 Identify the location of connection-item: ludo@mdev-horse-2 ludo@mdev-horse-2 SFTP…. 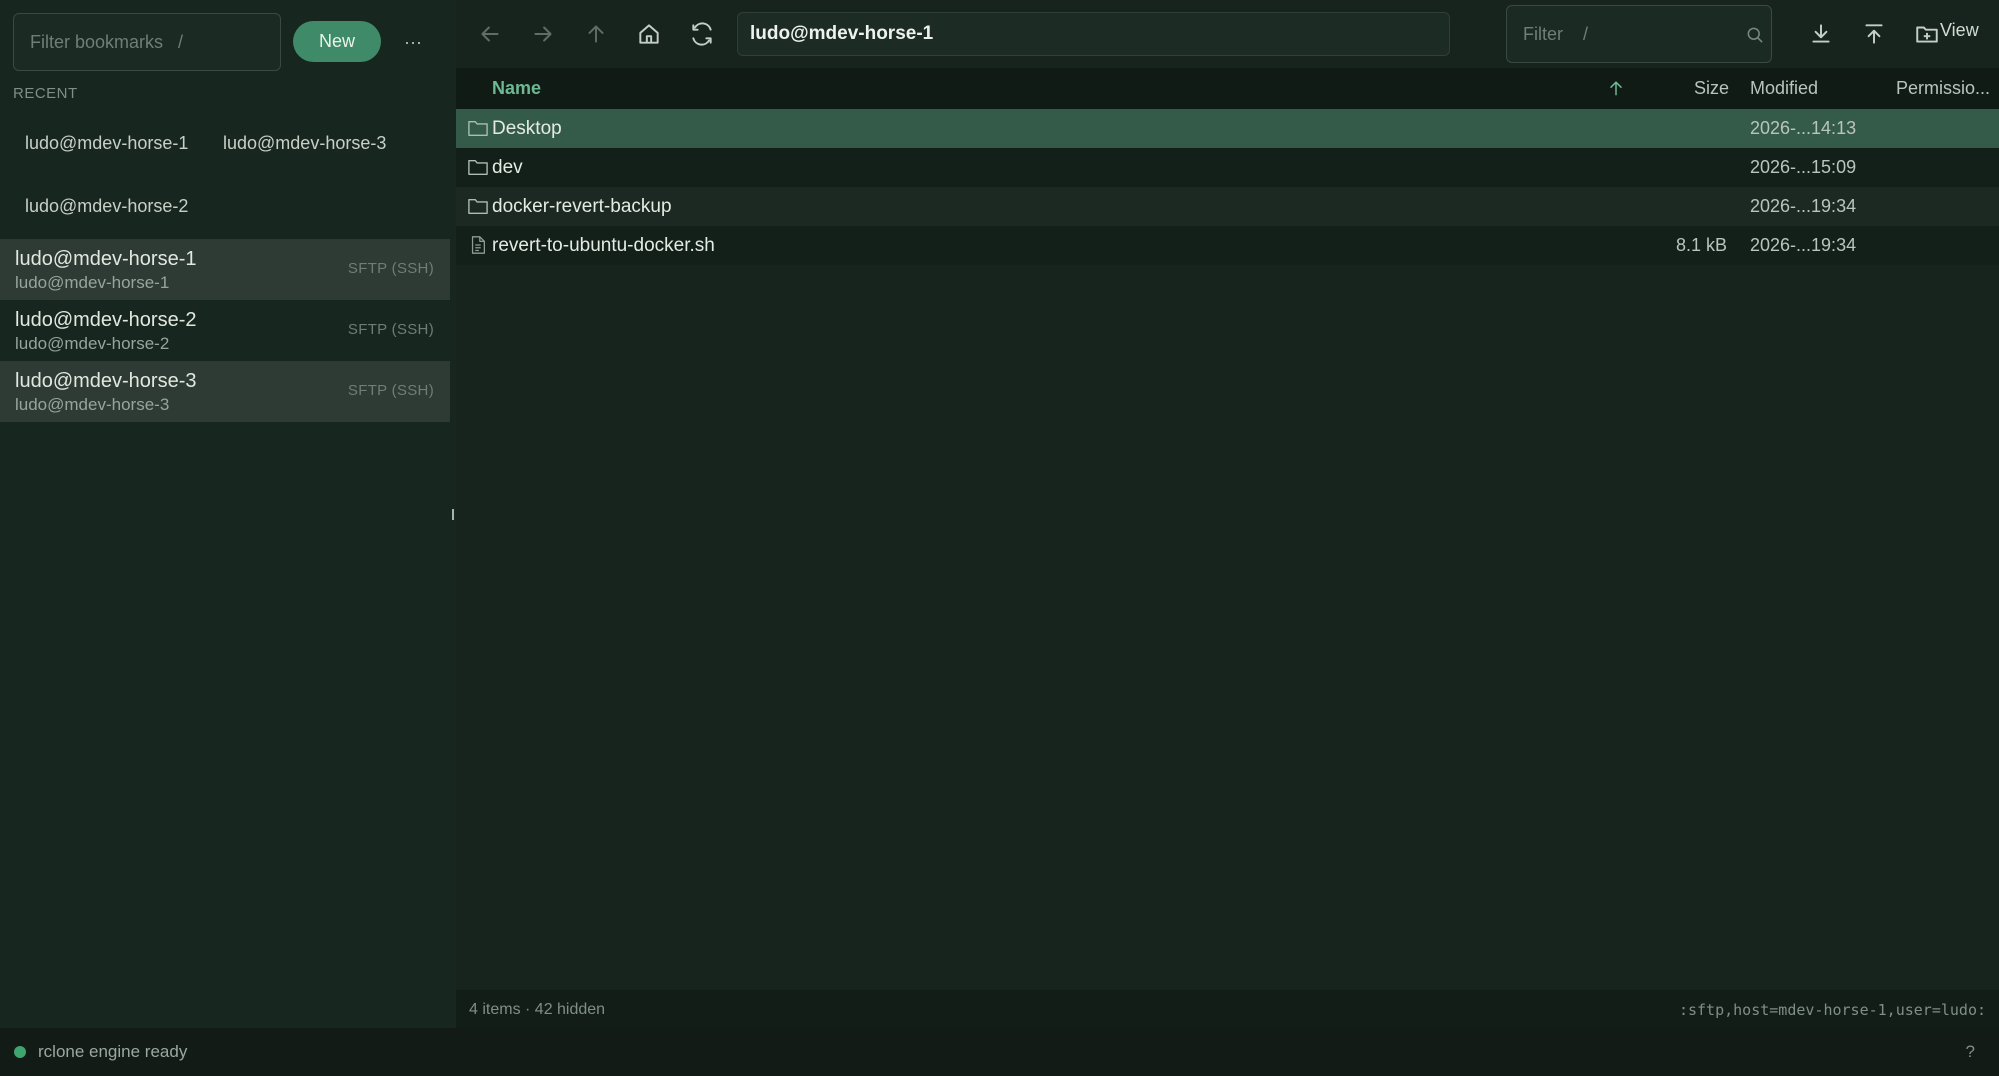
(225, 330).